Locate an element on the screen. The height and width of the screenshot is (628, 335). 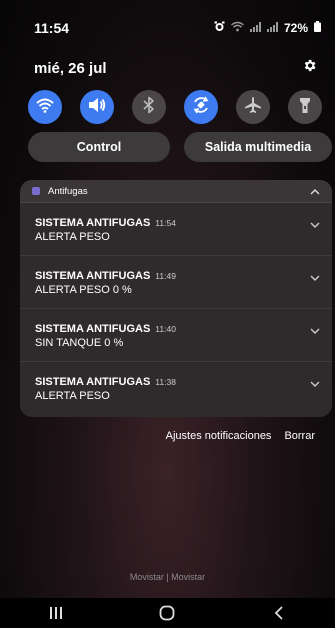
date-row: mié, 26 jul is located at coordinates (175, 68).